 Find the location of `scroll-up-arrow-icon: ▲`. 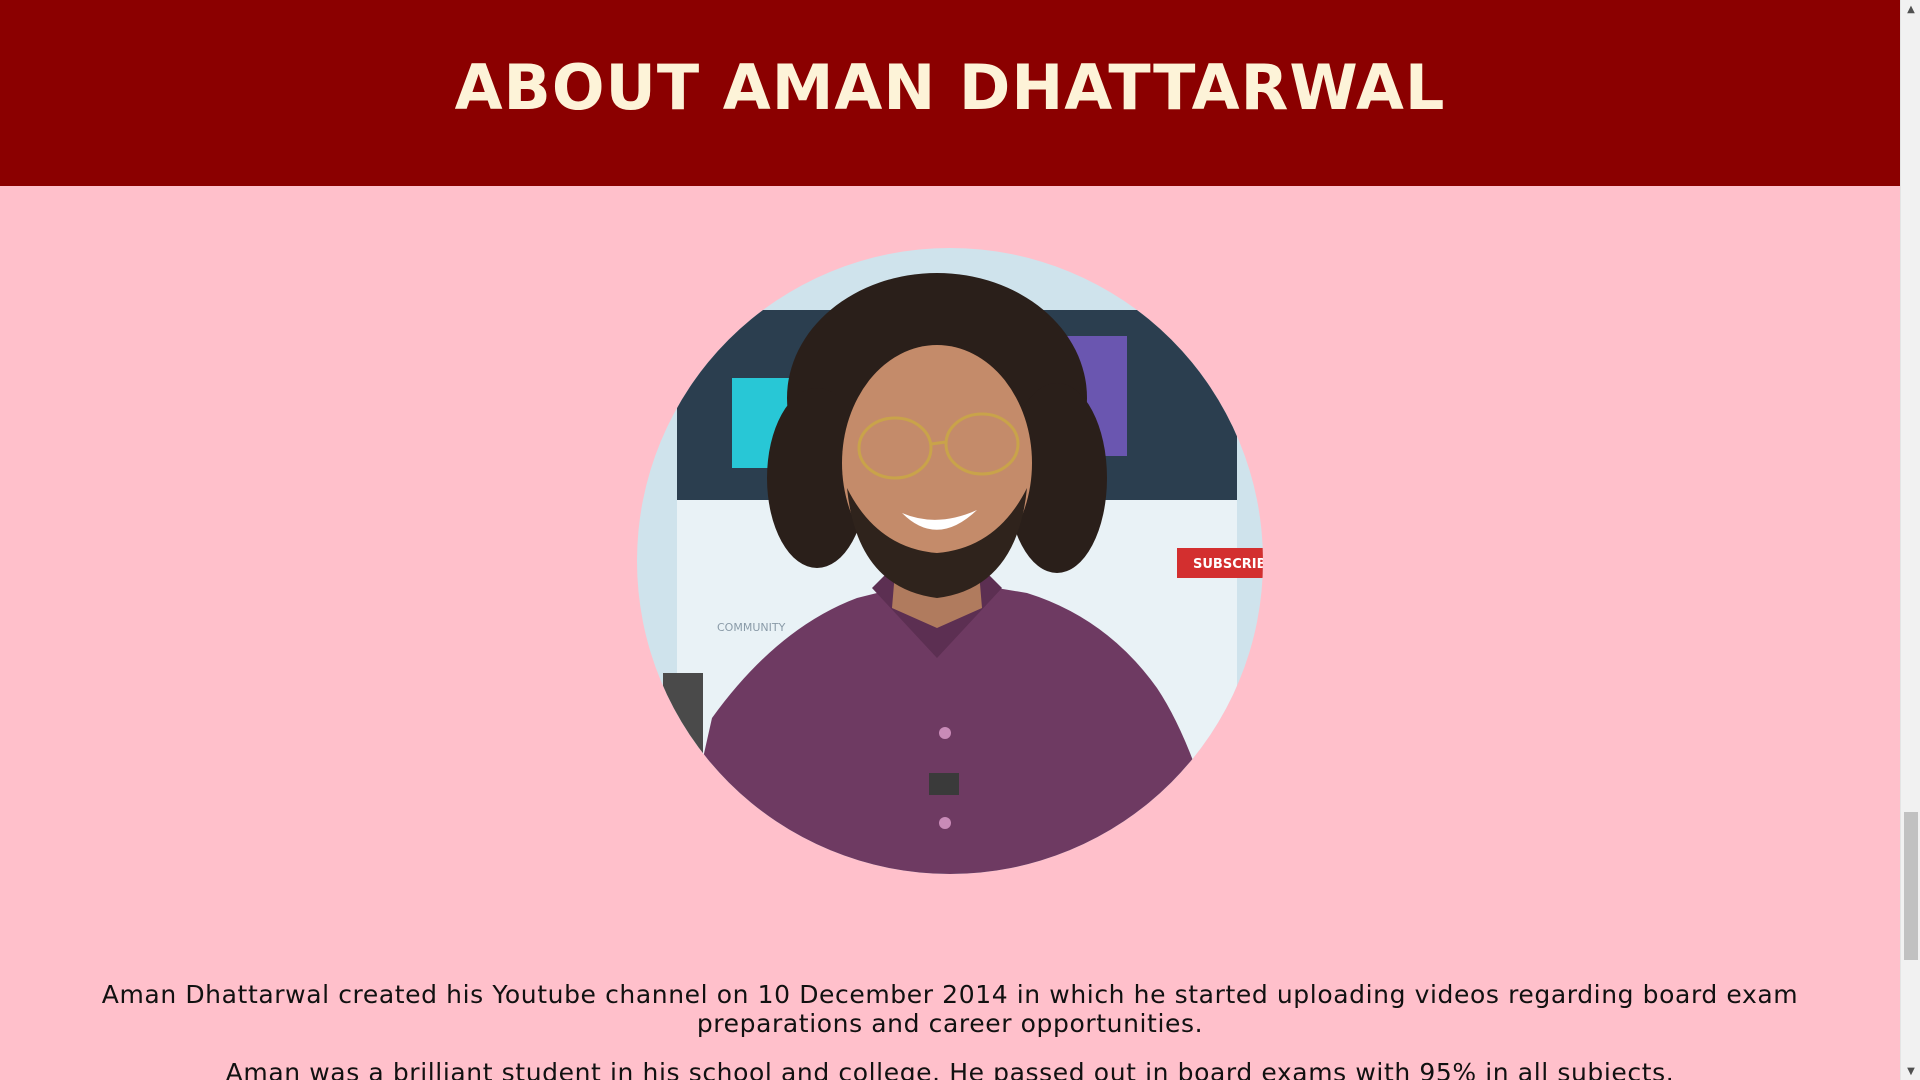

scroll-up-arrow-icon: ▲ is located at coordinates (1910, 9).